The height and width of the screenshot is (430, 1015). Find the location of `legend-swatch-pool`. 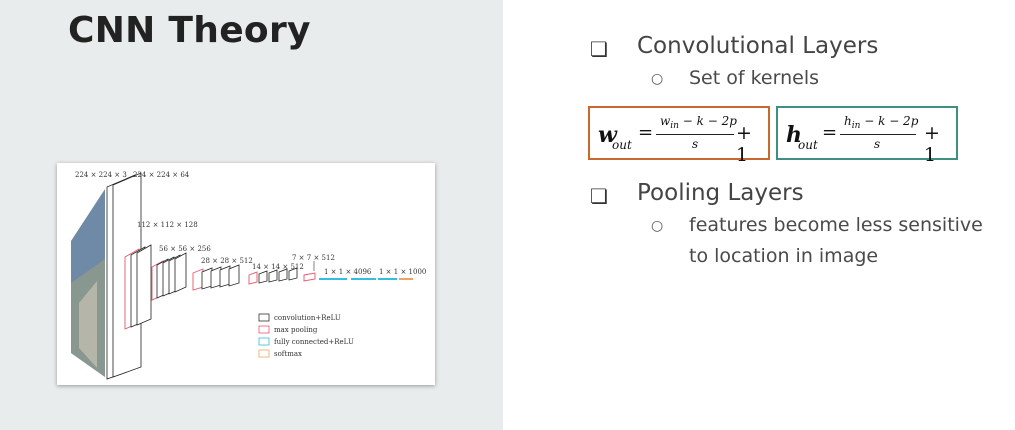

legend-swatch-pool is located at coordinates (264, 329).